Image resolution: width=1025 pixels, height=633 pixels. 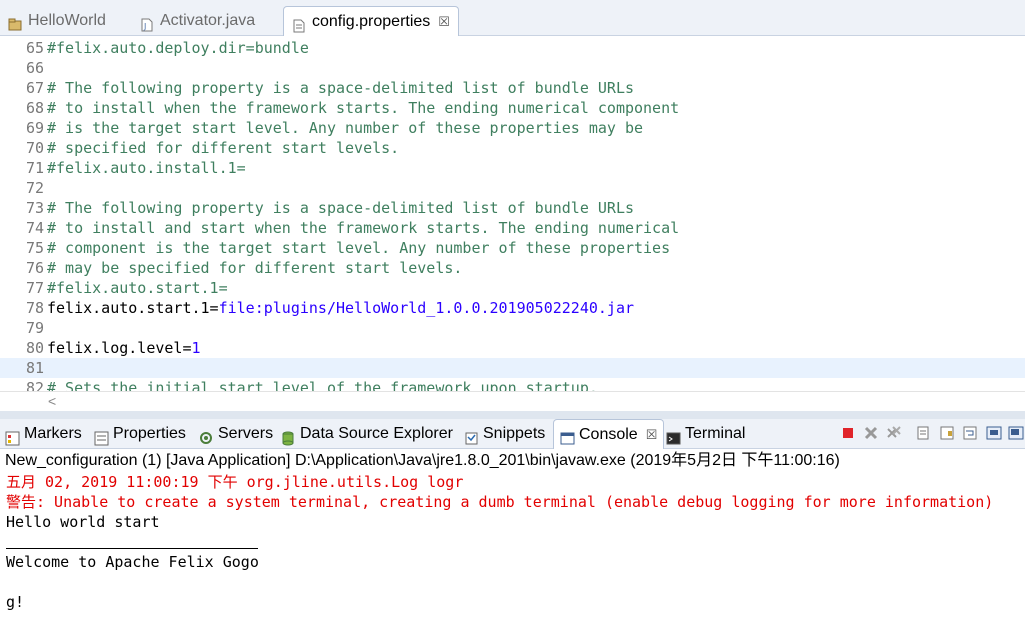 I want to click on tab-label: Snippets, so click(x=514, y=433).